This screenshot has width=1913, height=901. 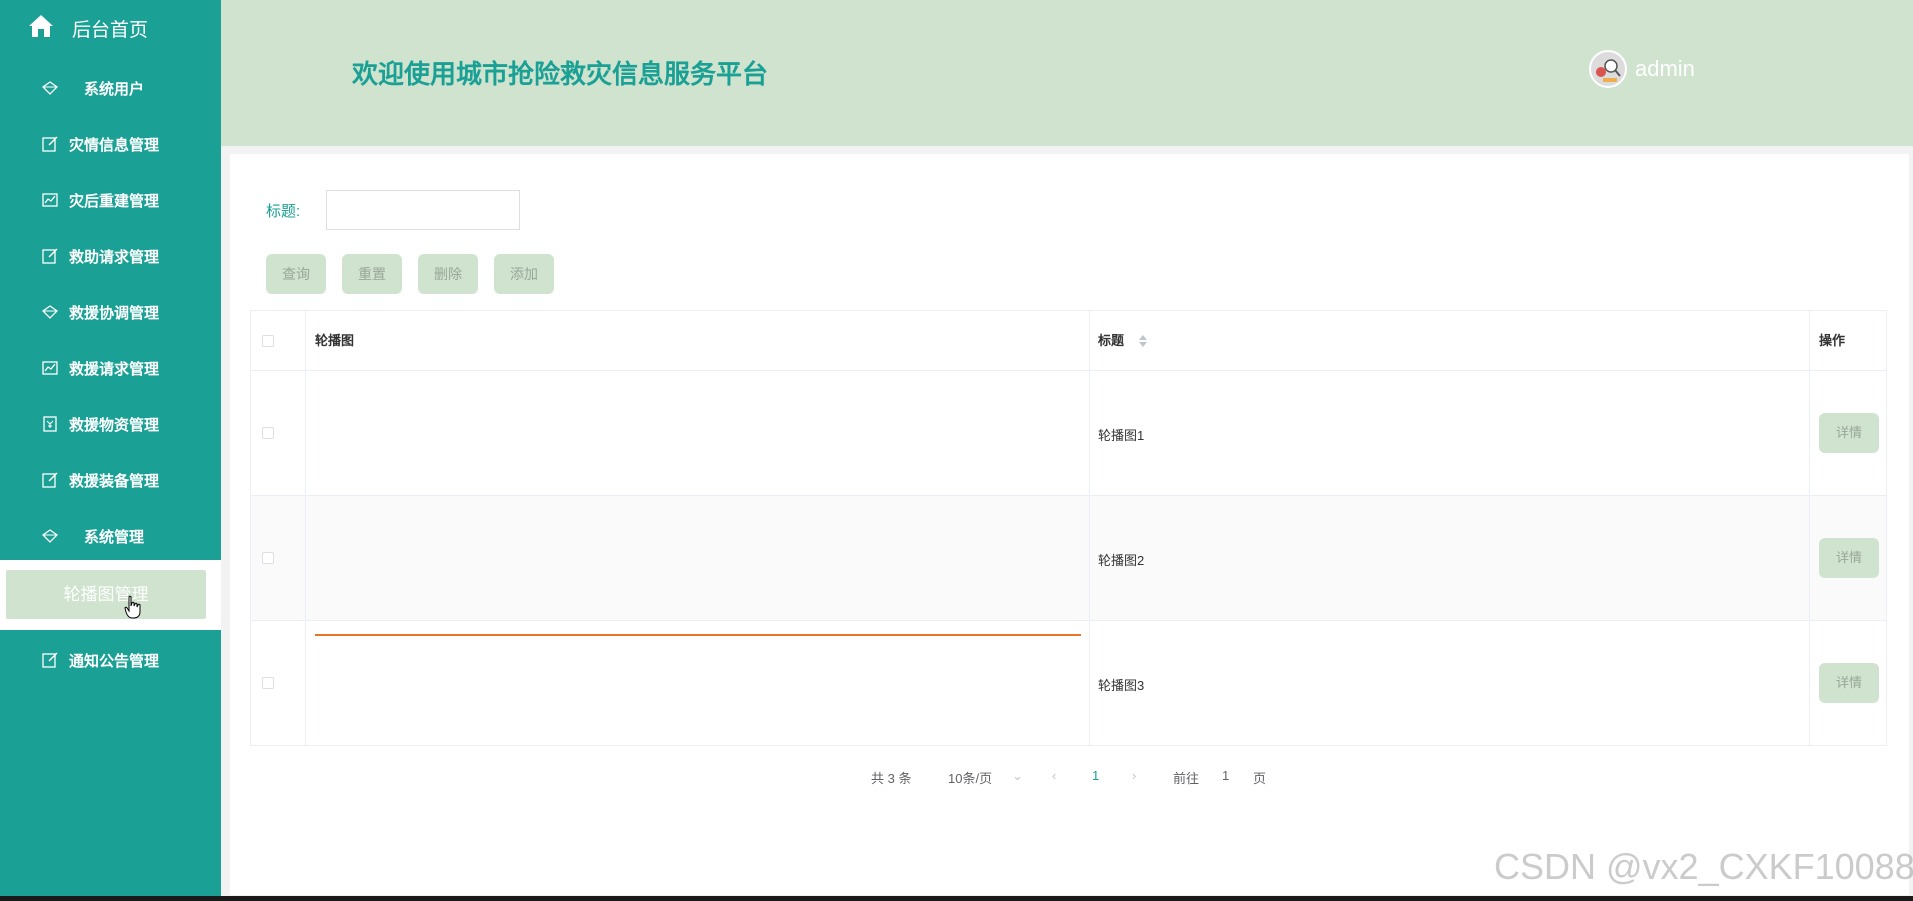 I want to click on sidebar-item-label: 灾情信息管理, so click(x=114, y=145).